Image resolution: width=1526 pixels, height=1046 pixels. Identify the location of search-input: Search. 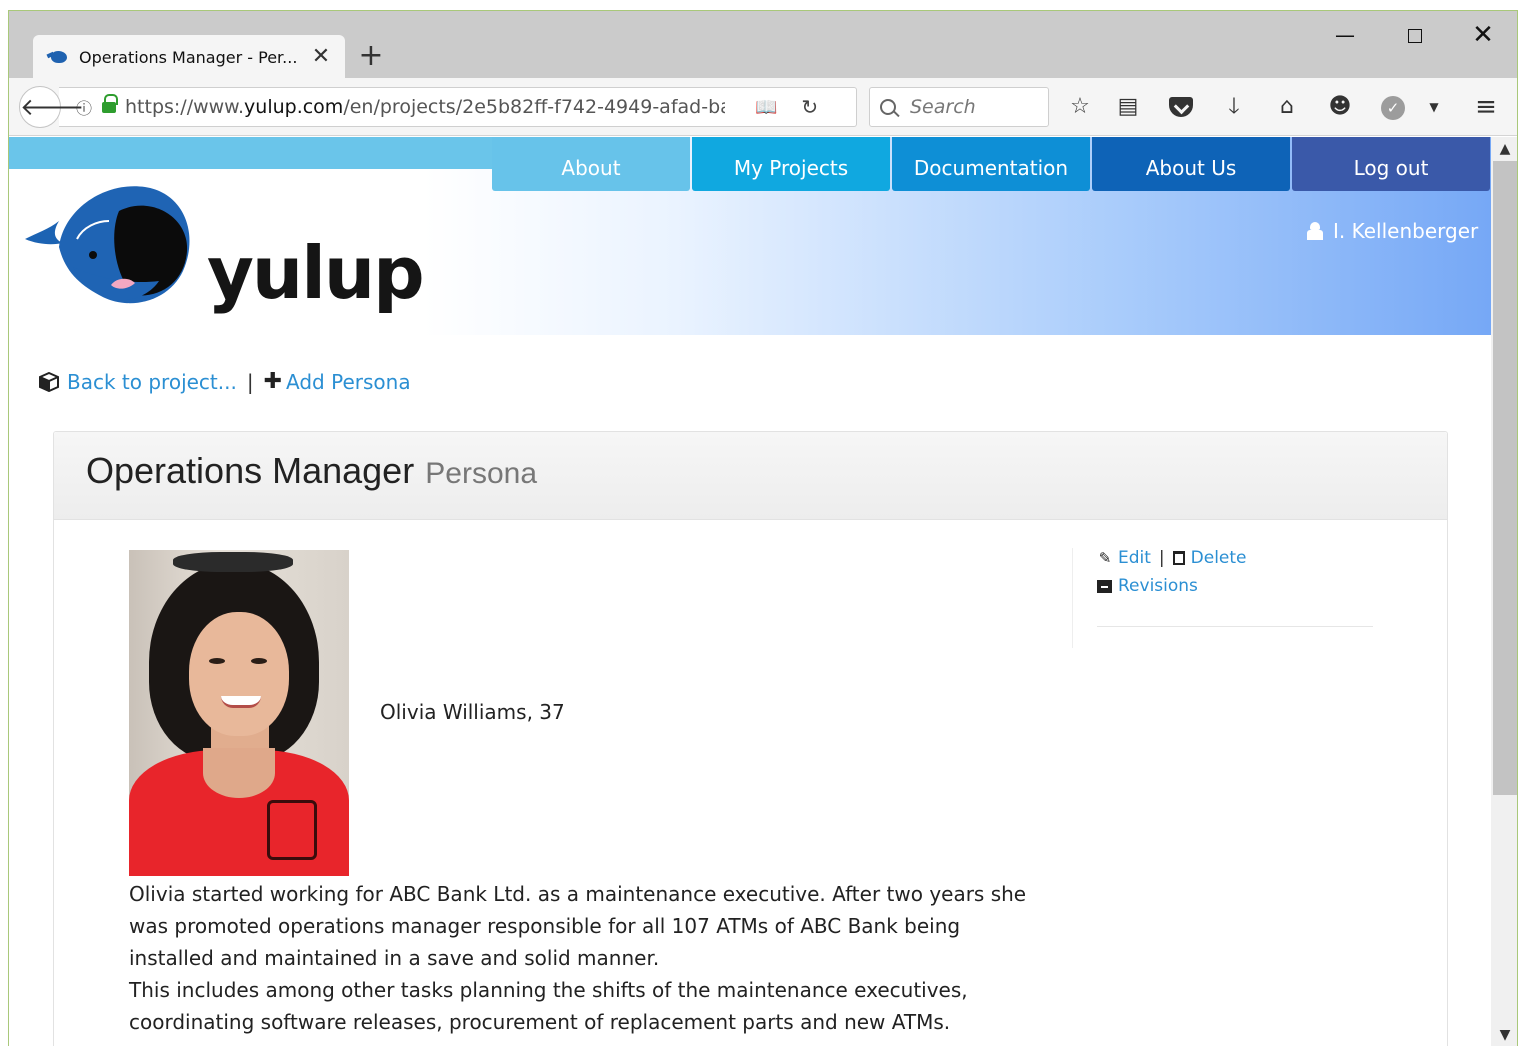
(959, 107).